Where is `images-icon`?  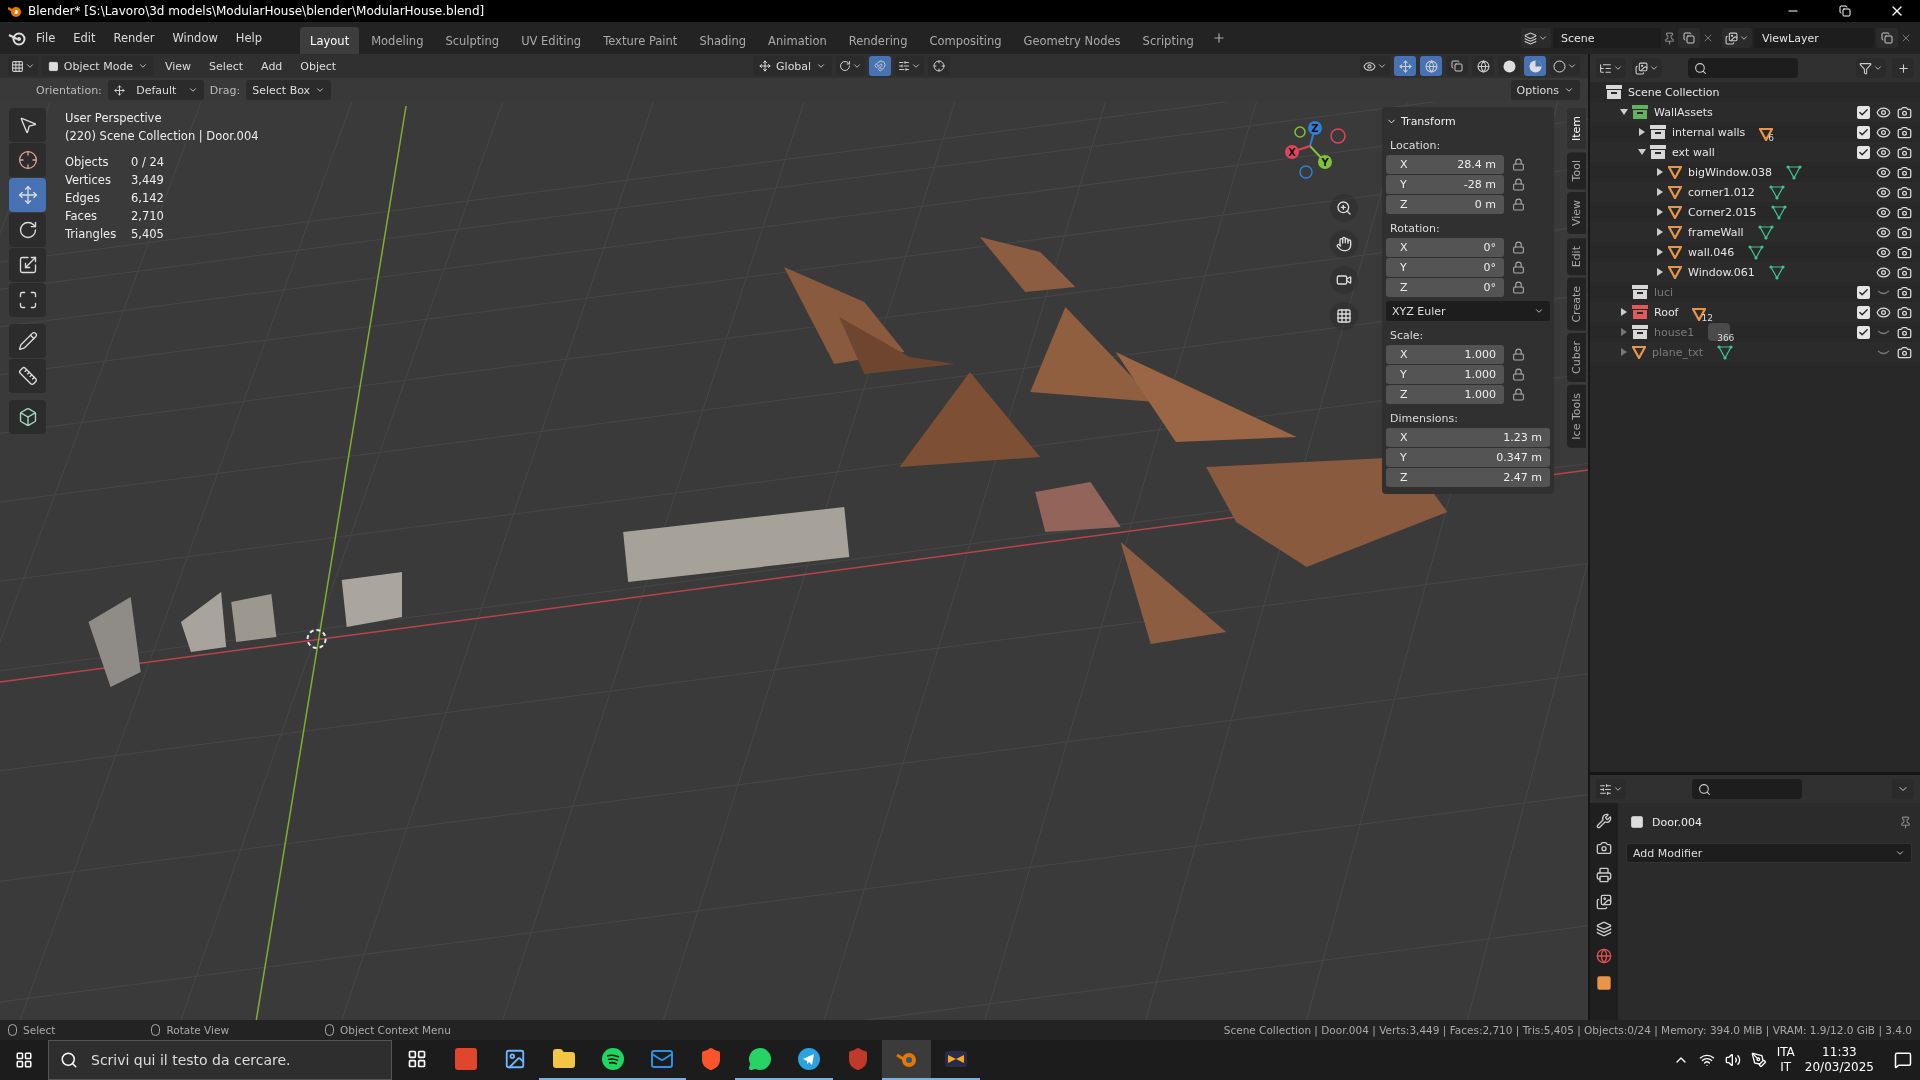
images-icon is located at coordinates (1604, 902).